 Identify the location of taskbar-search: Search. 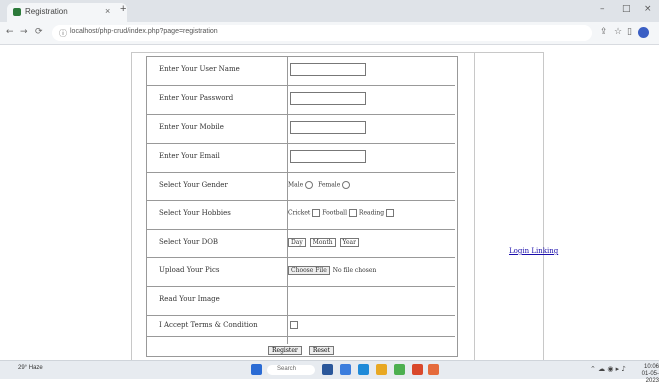
(291, 370).